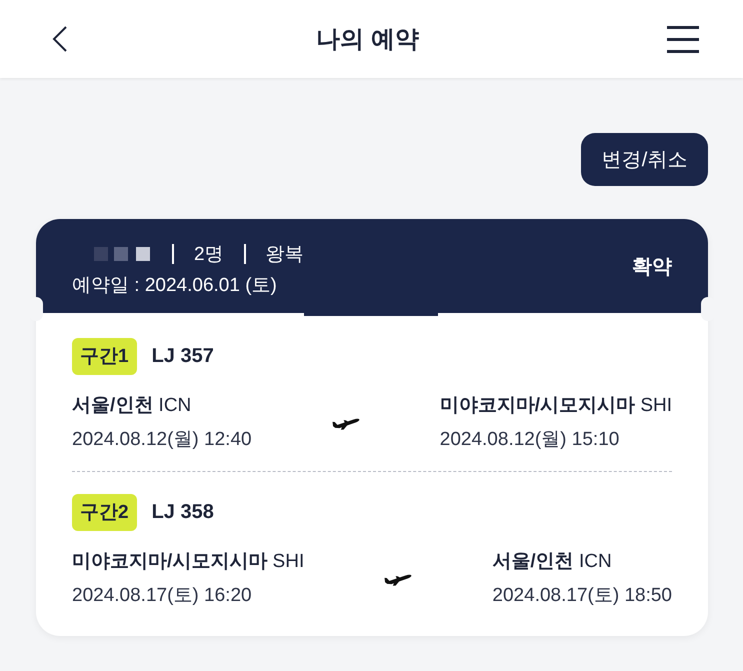  What do you see at coordinates (104, 512) in the screenshot?
I see `segment-badge: 구간2` at bounding box center [104, 512].